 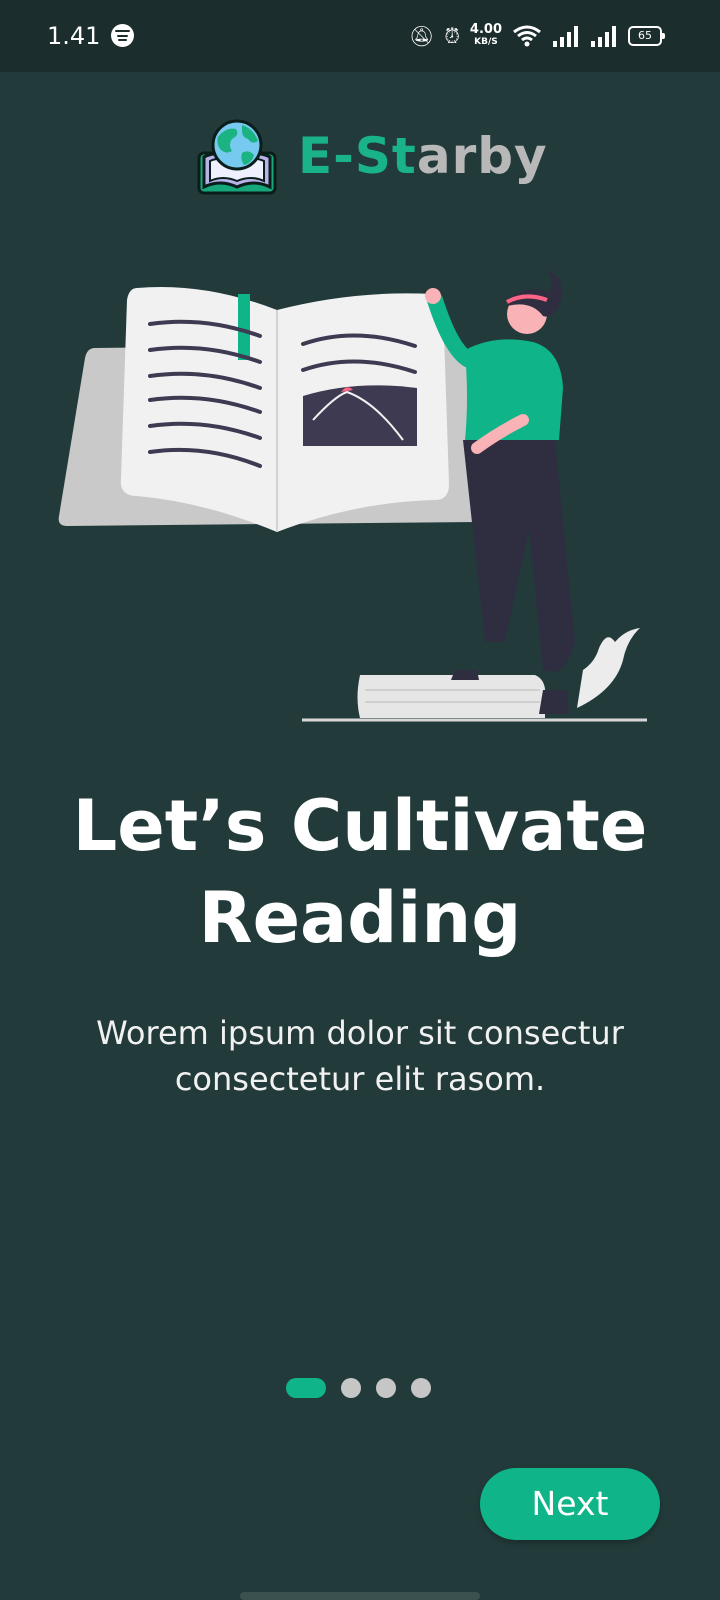 I want to click on title-line-1: Let’s Cultivate, so click(x=360, y=826).